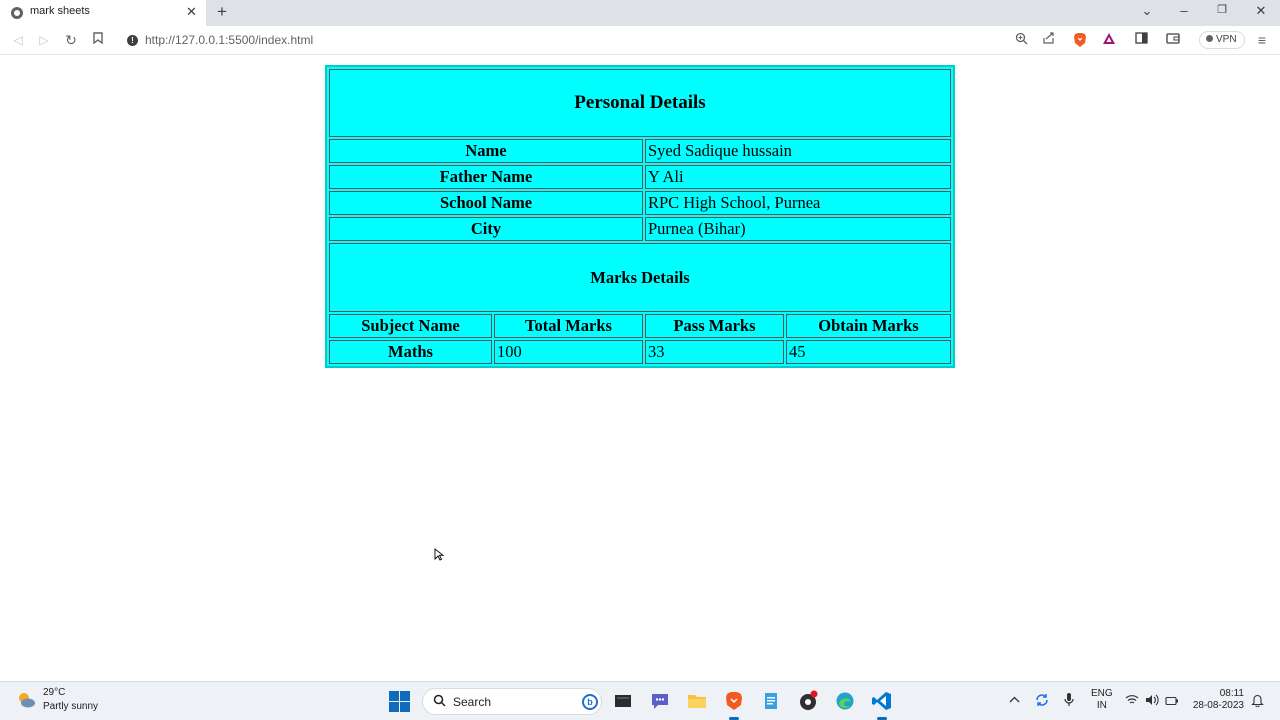 The width and height of the screenshot is (1280, 720). Describe the element at coordinates (640, 277) in the screenshot. I see `marks-details-heading: Marks Details` at that location.